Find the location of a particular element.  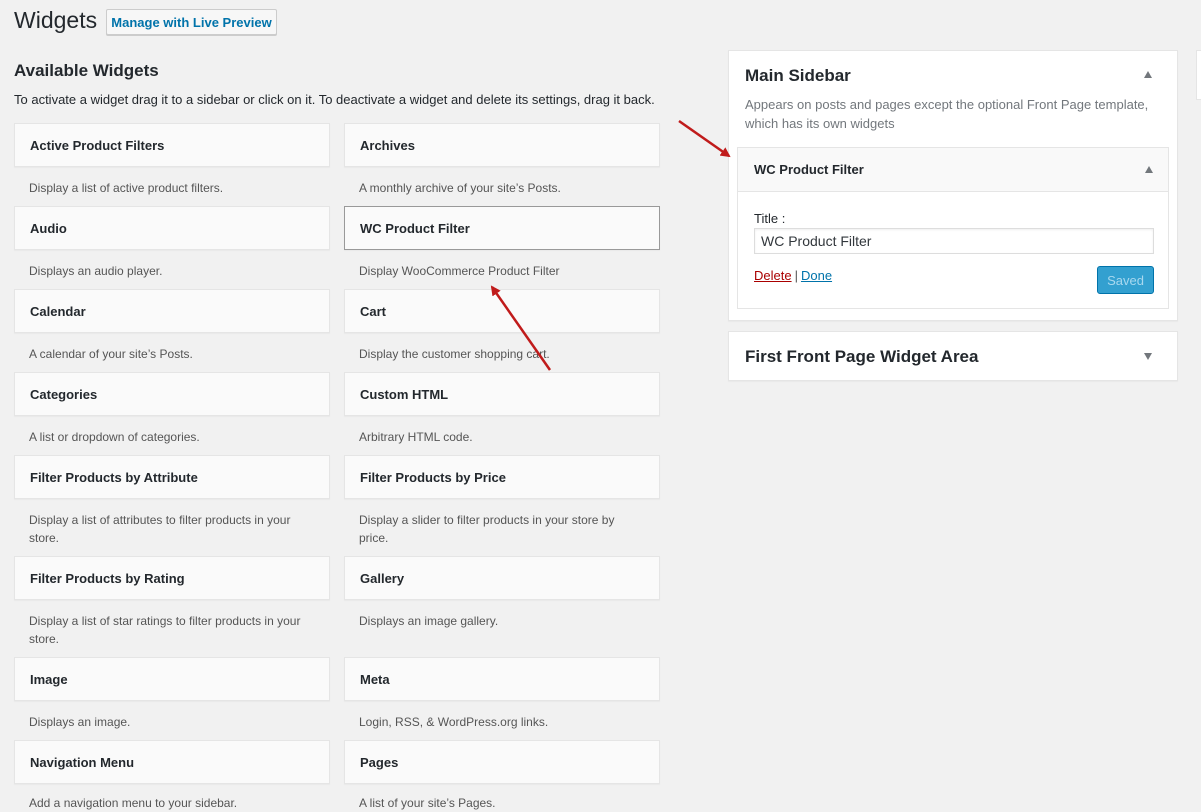

widget-description: A list of your site’s Pages. is located at coordinates (427, 803).